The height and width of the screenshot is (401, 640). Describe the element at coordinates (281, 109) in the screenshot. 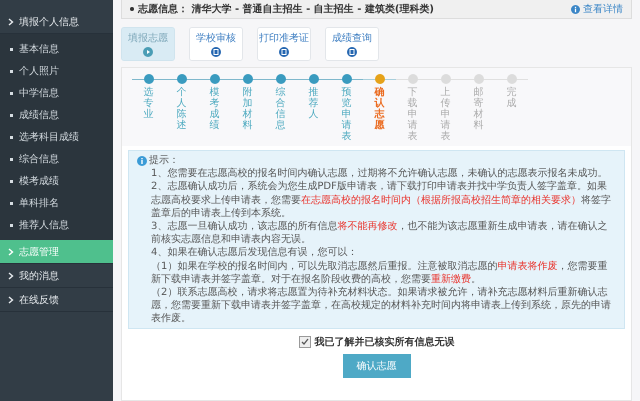

I see `step-label: 综合信息` at that location.